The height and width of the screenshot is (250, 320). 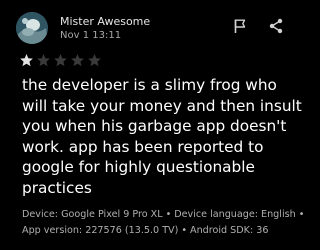 I want to click on flag-icon, so click(x=240, y=26).